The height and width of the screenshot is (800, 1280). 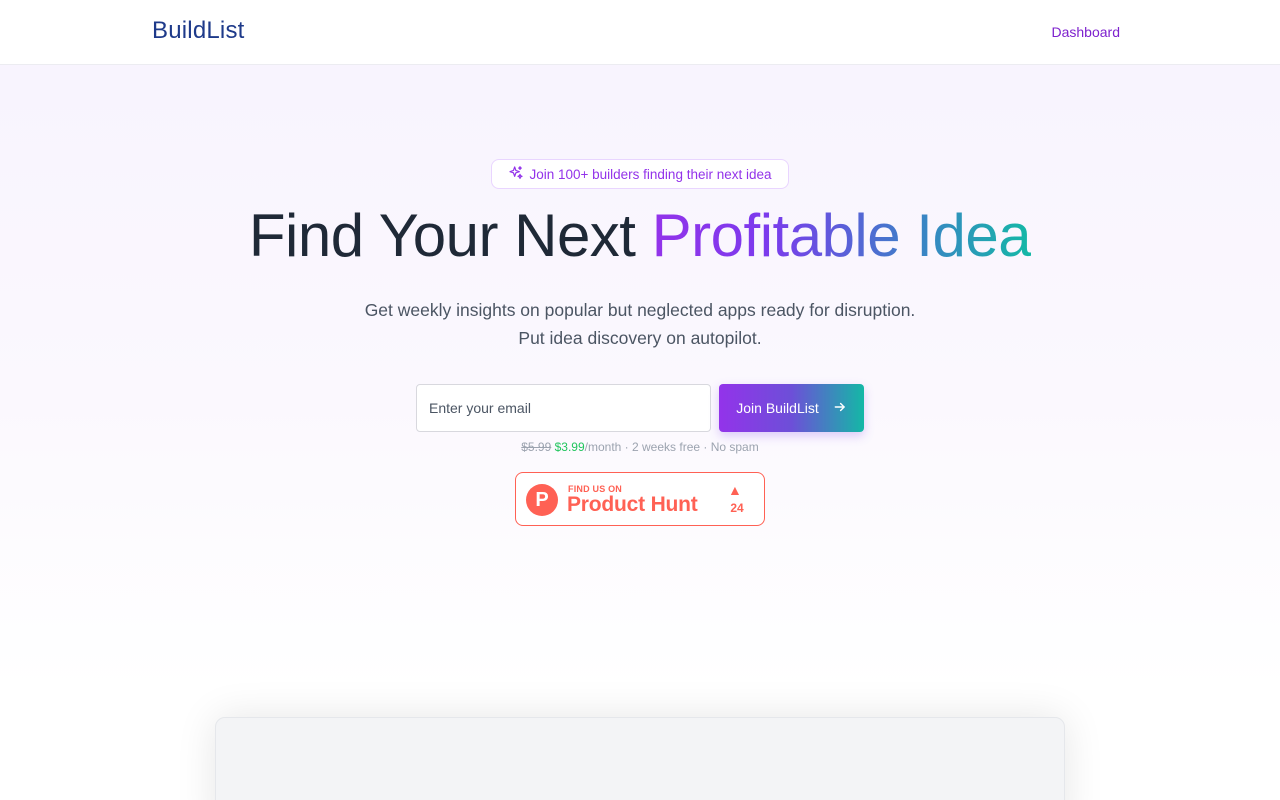 I want to click on old-price: $5.99, so click(x=536, y=447).